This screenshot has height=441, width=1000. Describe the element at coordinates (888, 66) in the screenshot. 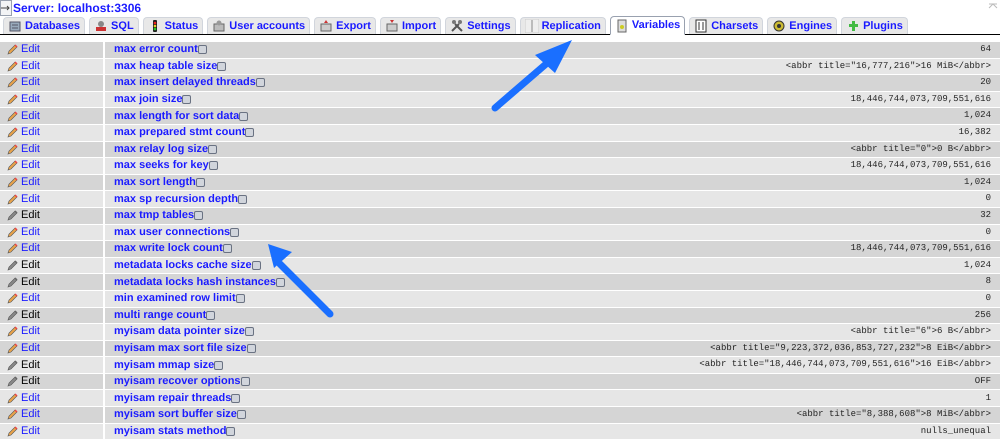

I see `variable-value: <abbr title="16,777,216">16 MiB</abbr>` at that location.